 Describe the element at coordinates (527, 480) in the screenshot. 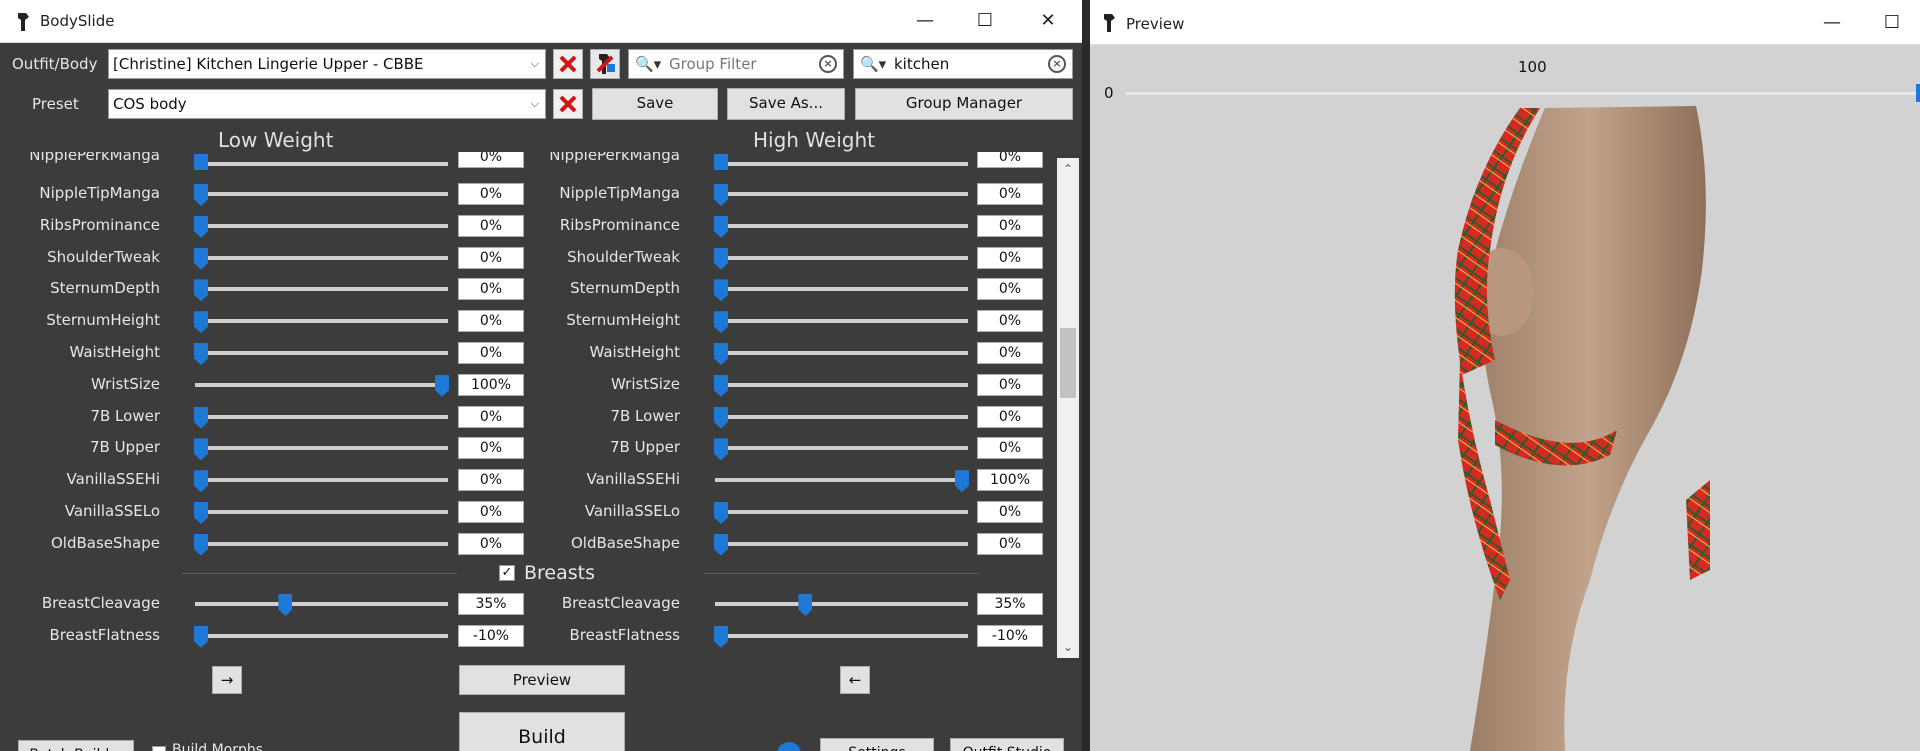

I see `slider-row: VanillaSSEHi 100%` at that location.